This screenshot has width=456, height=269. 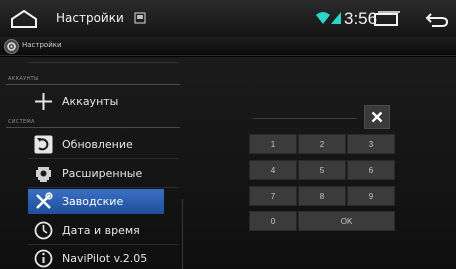 I want to click on signal-icon, so click(x=336, y=18).